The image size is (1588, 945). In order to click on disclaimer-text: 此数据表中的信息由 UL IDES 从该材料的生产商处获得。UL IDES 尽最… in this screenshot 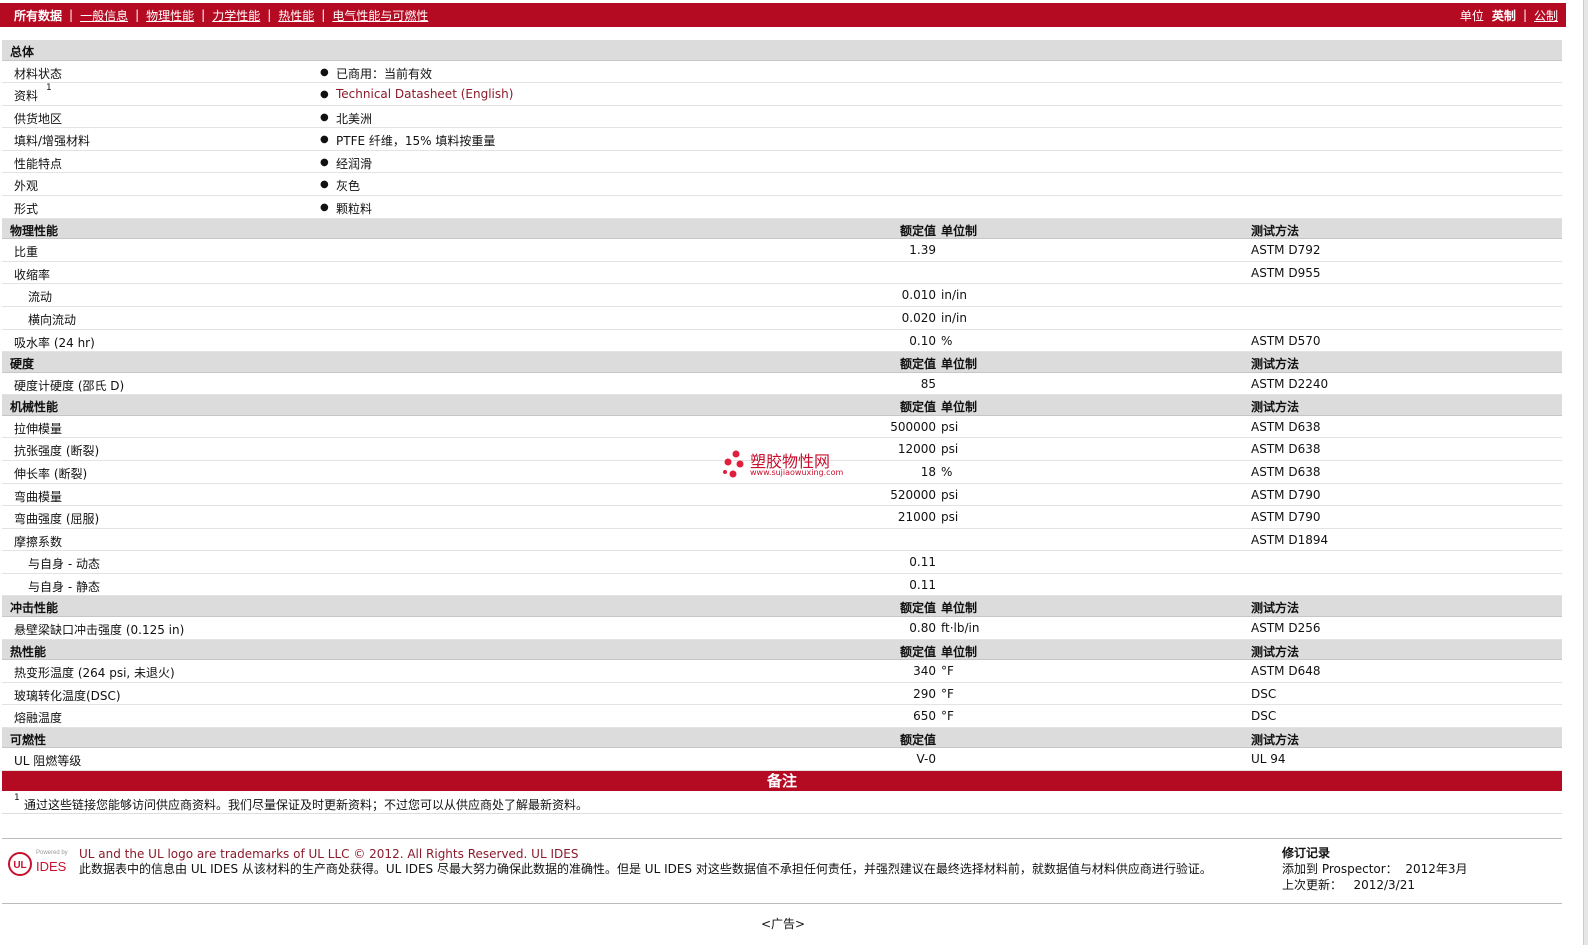, I will do `click(645, 869)`.